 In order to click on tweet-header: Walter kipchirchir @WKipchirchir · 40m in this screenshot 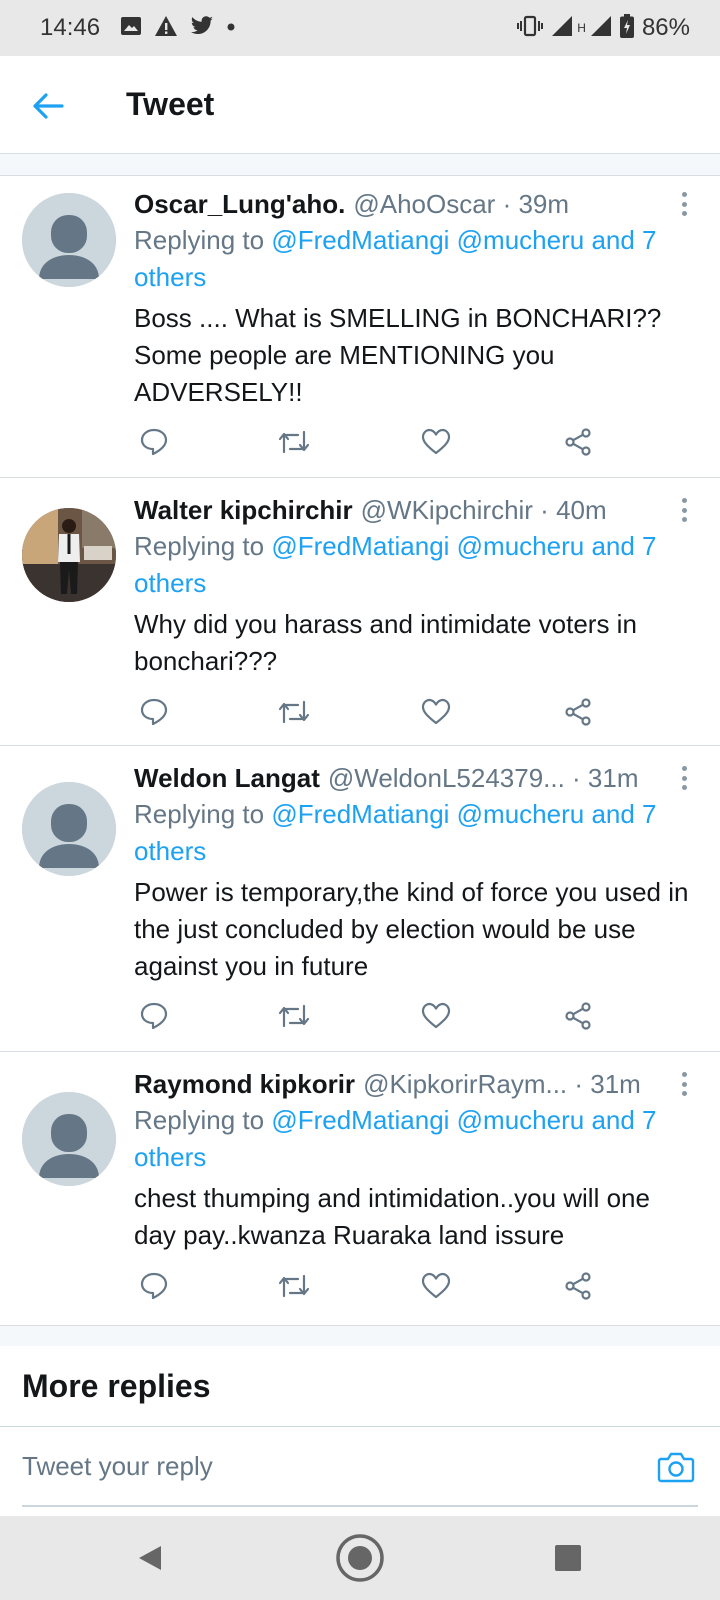, I will do `click(415, 510)`.